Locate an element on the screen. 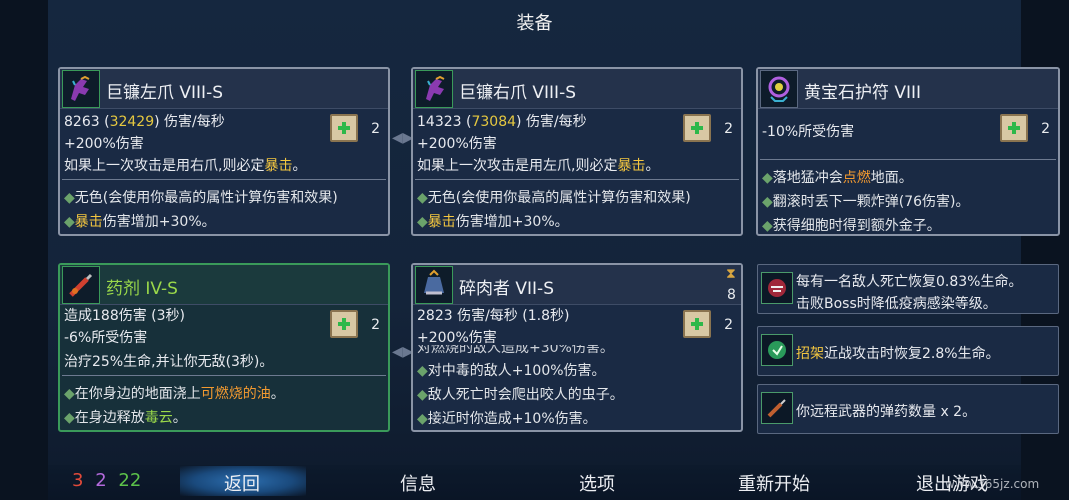  affix-bullet: ◆落地猛冲会点燃地面。 is located at coordinates (837, 178).